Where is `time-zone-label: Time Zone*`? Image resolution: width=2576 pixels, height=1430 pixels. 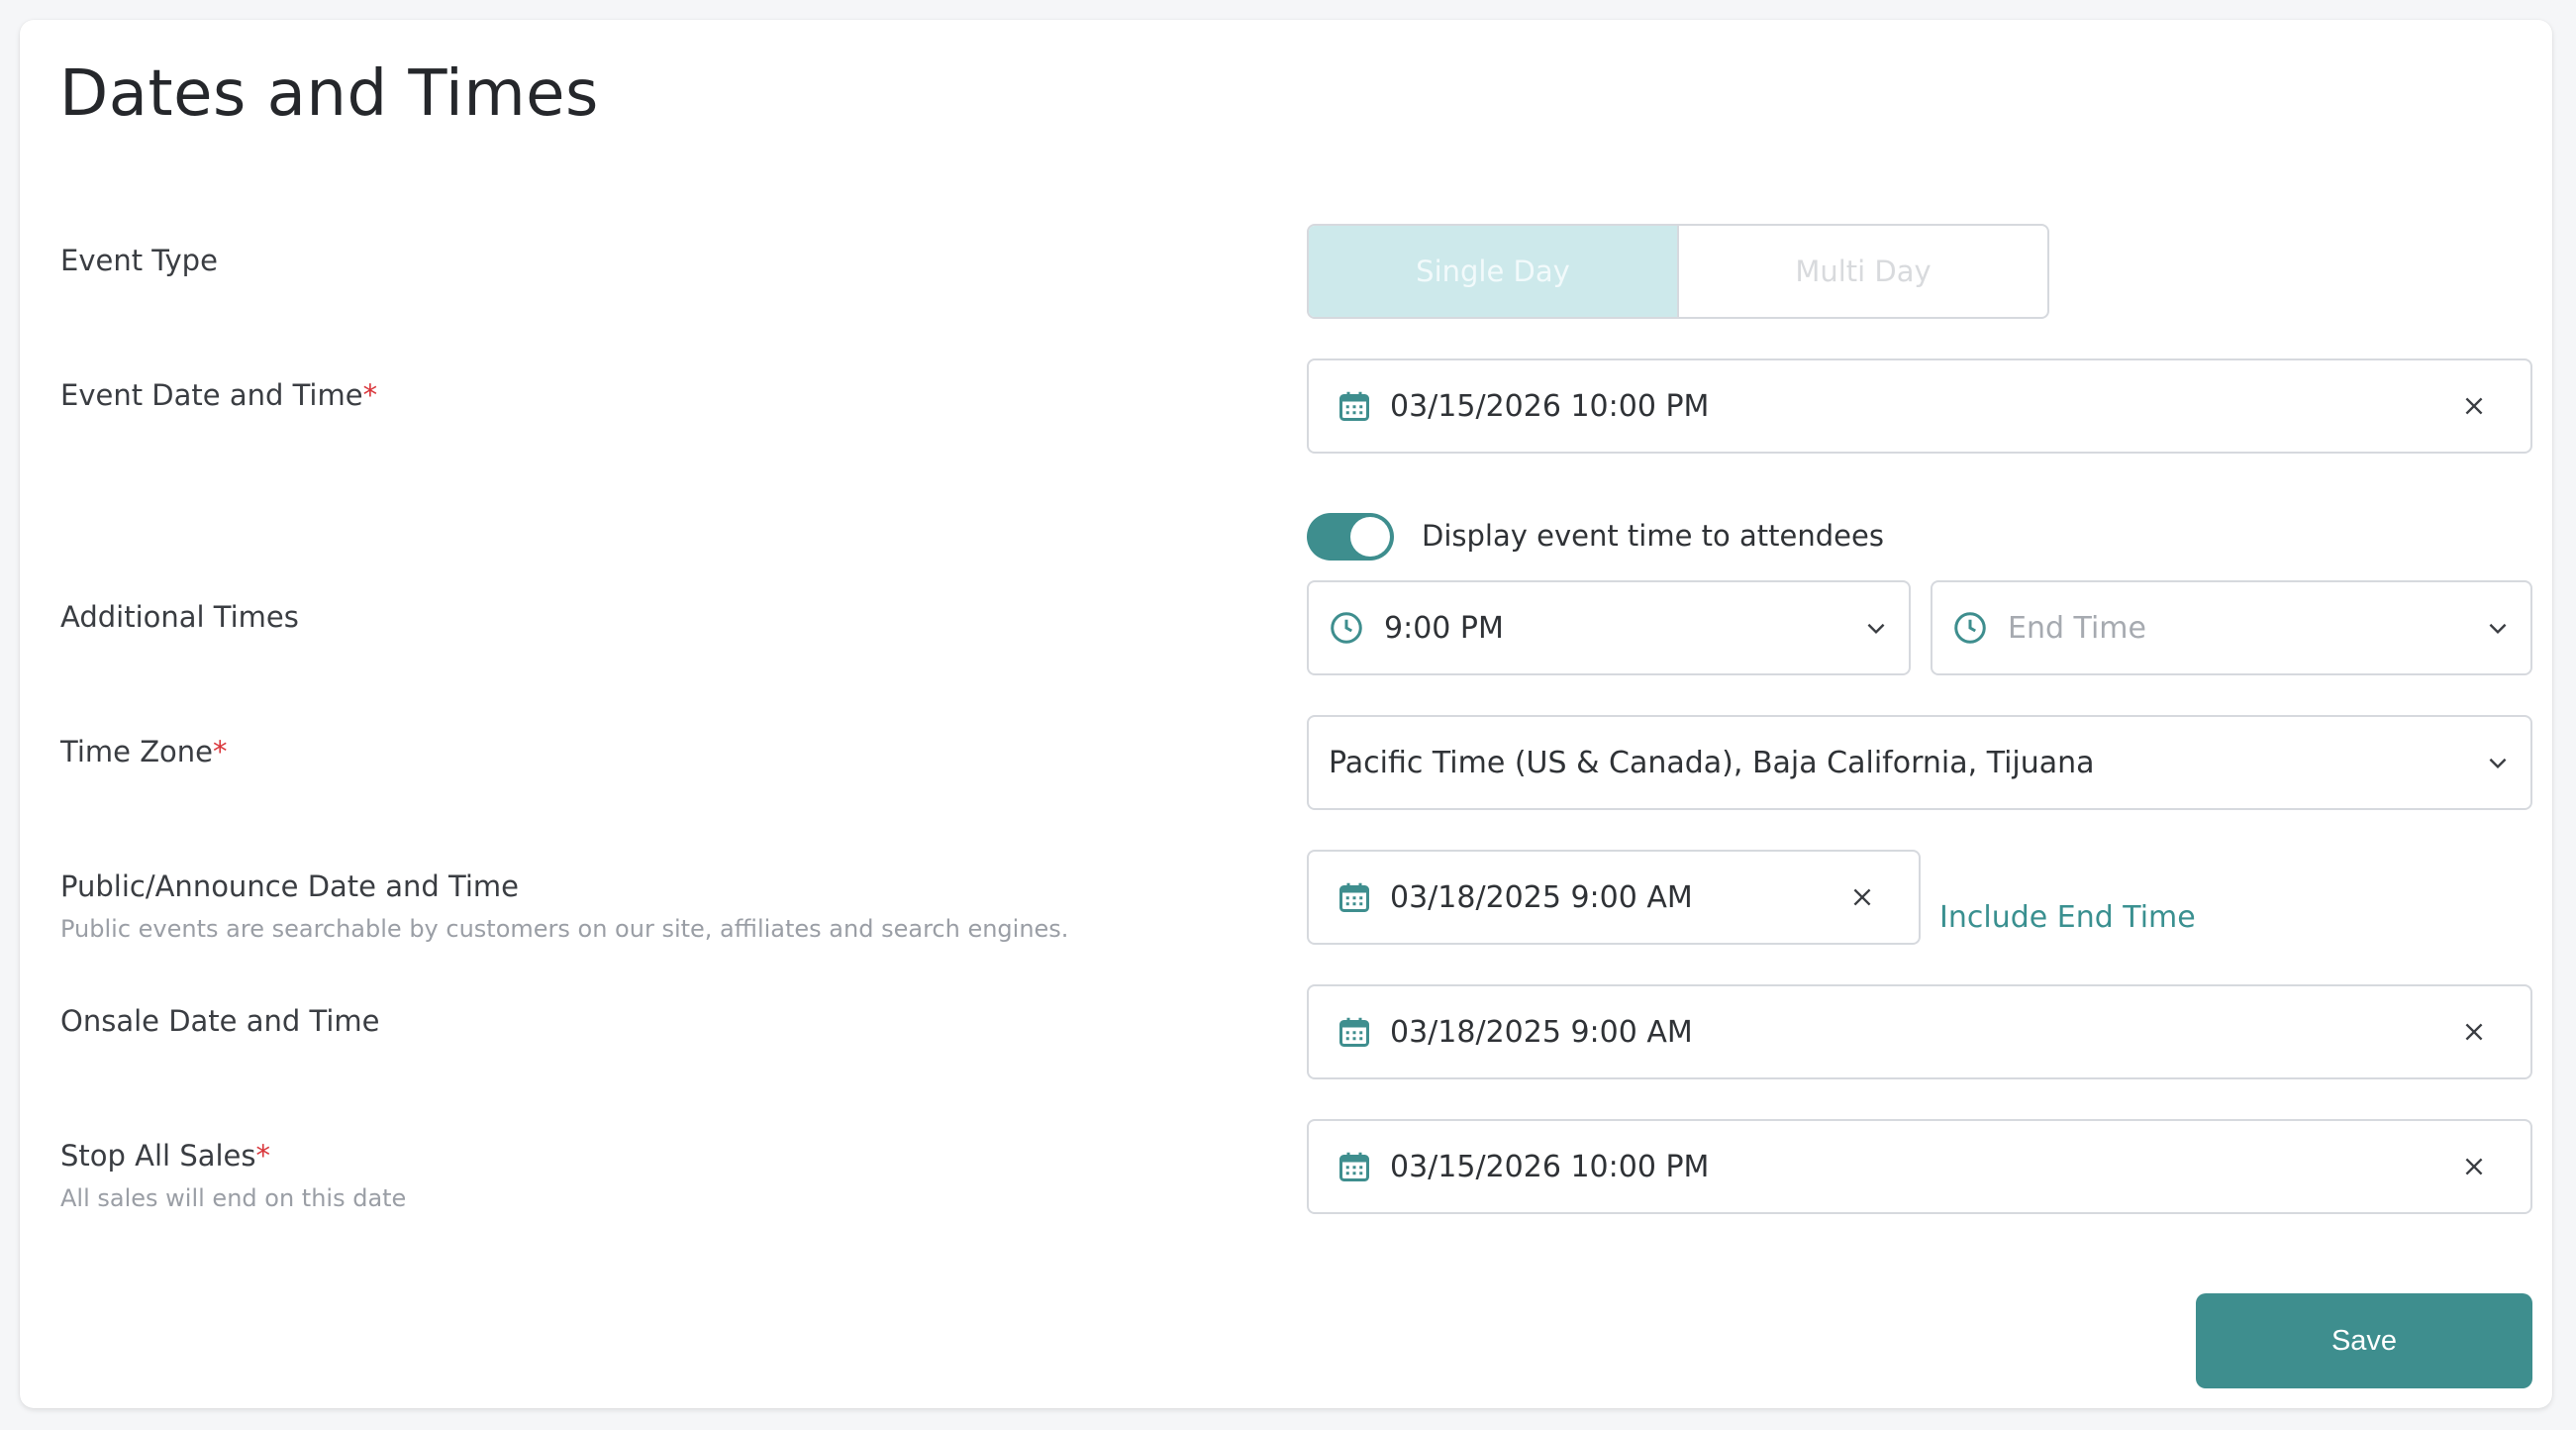
time-zone-label: Time Zone* is located at coordinates (144, 751).